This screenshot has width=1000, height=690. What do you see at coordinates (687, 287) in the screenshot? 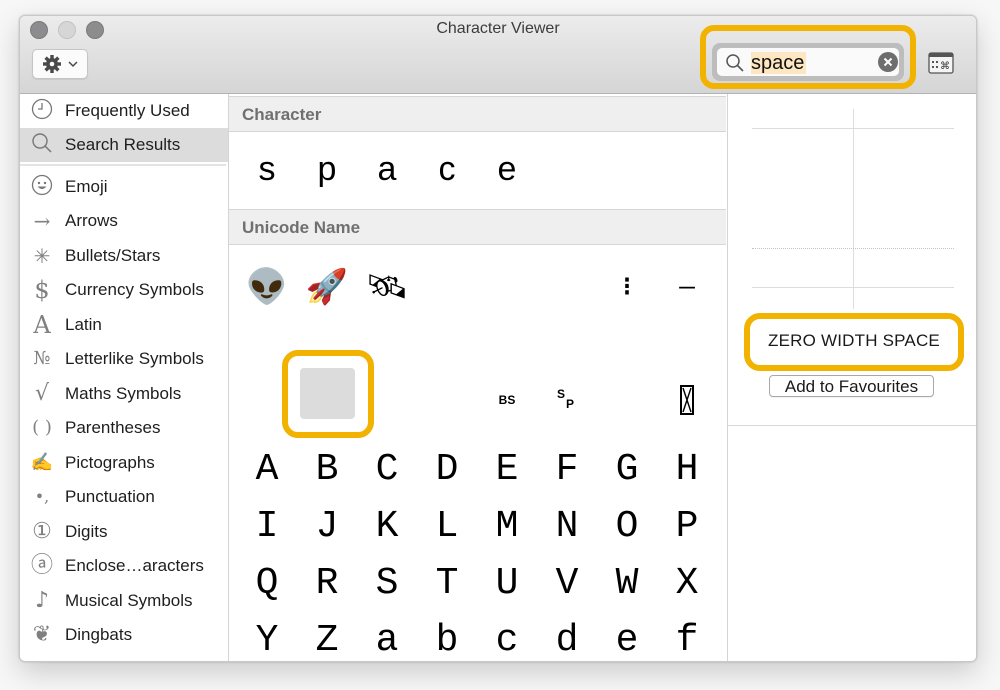
I see `result-em-dash: —` at bounding box center [687, 287].